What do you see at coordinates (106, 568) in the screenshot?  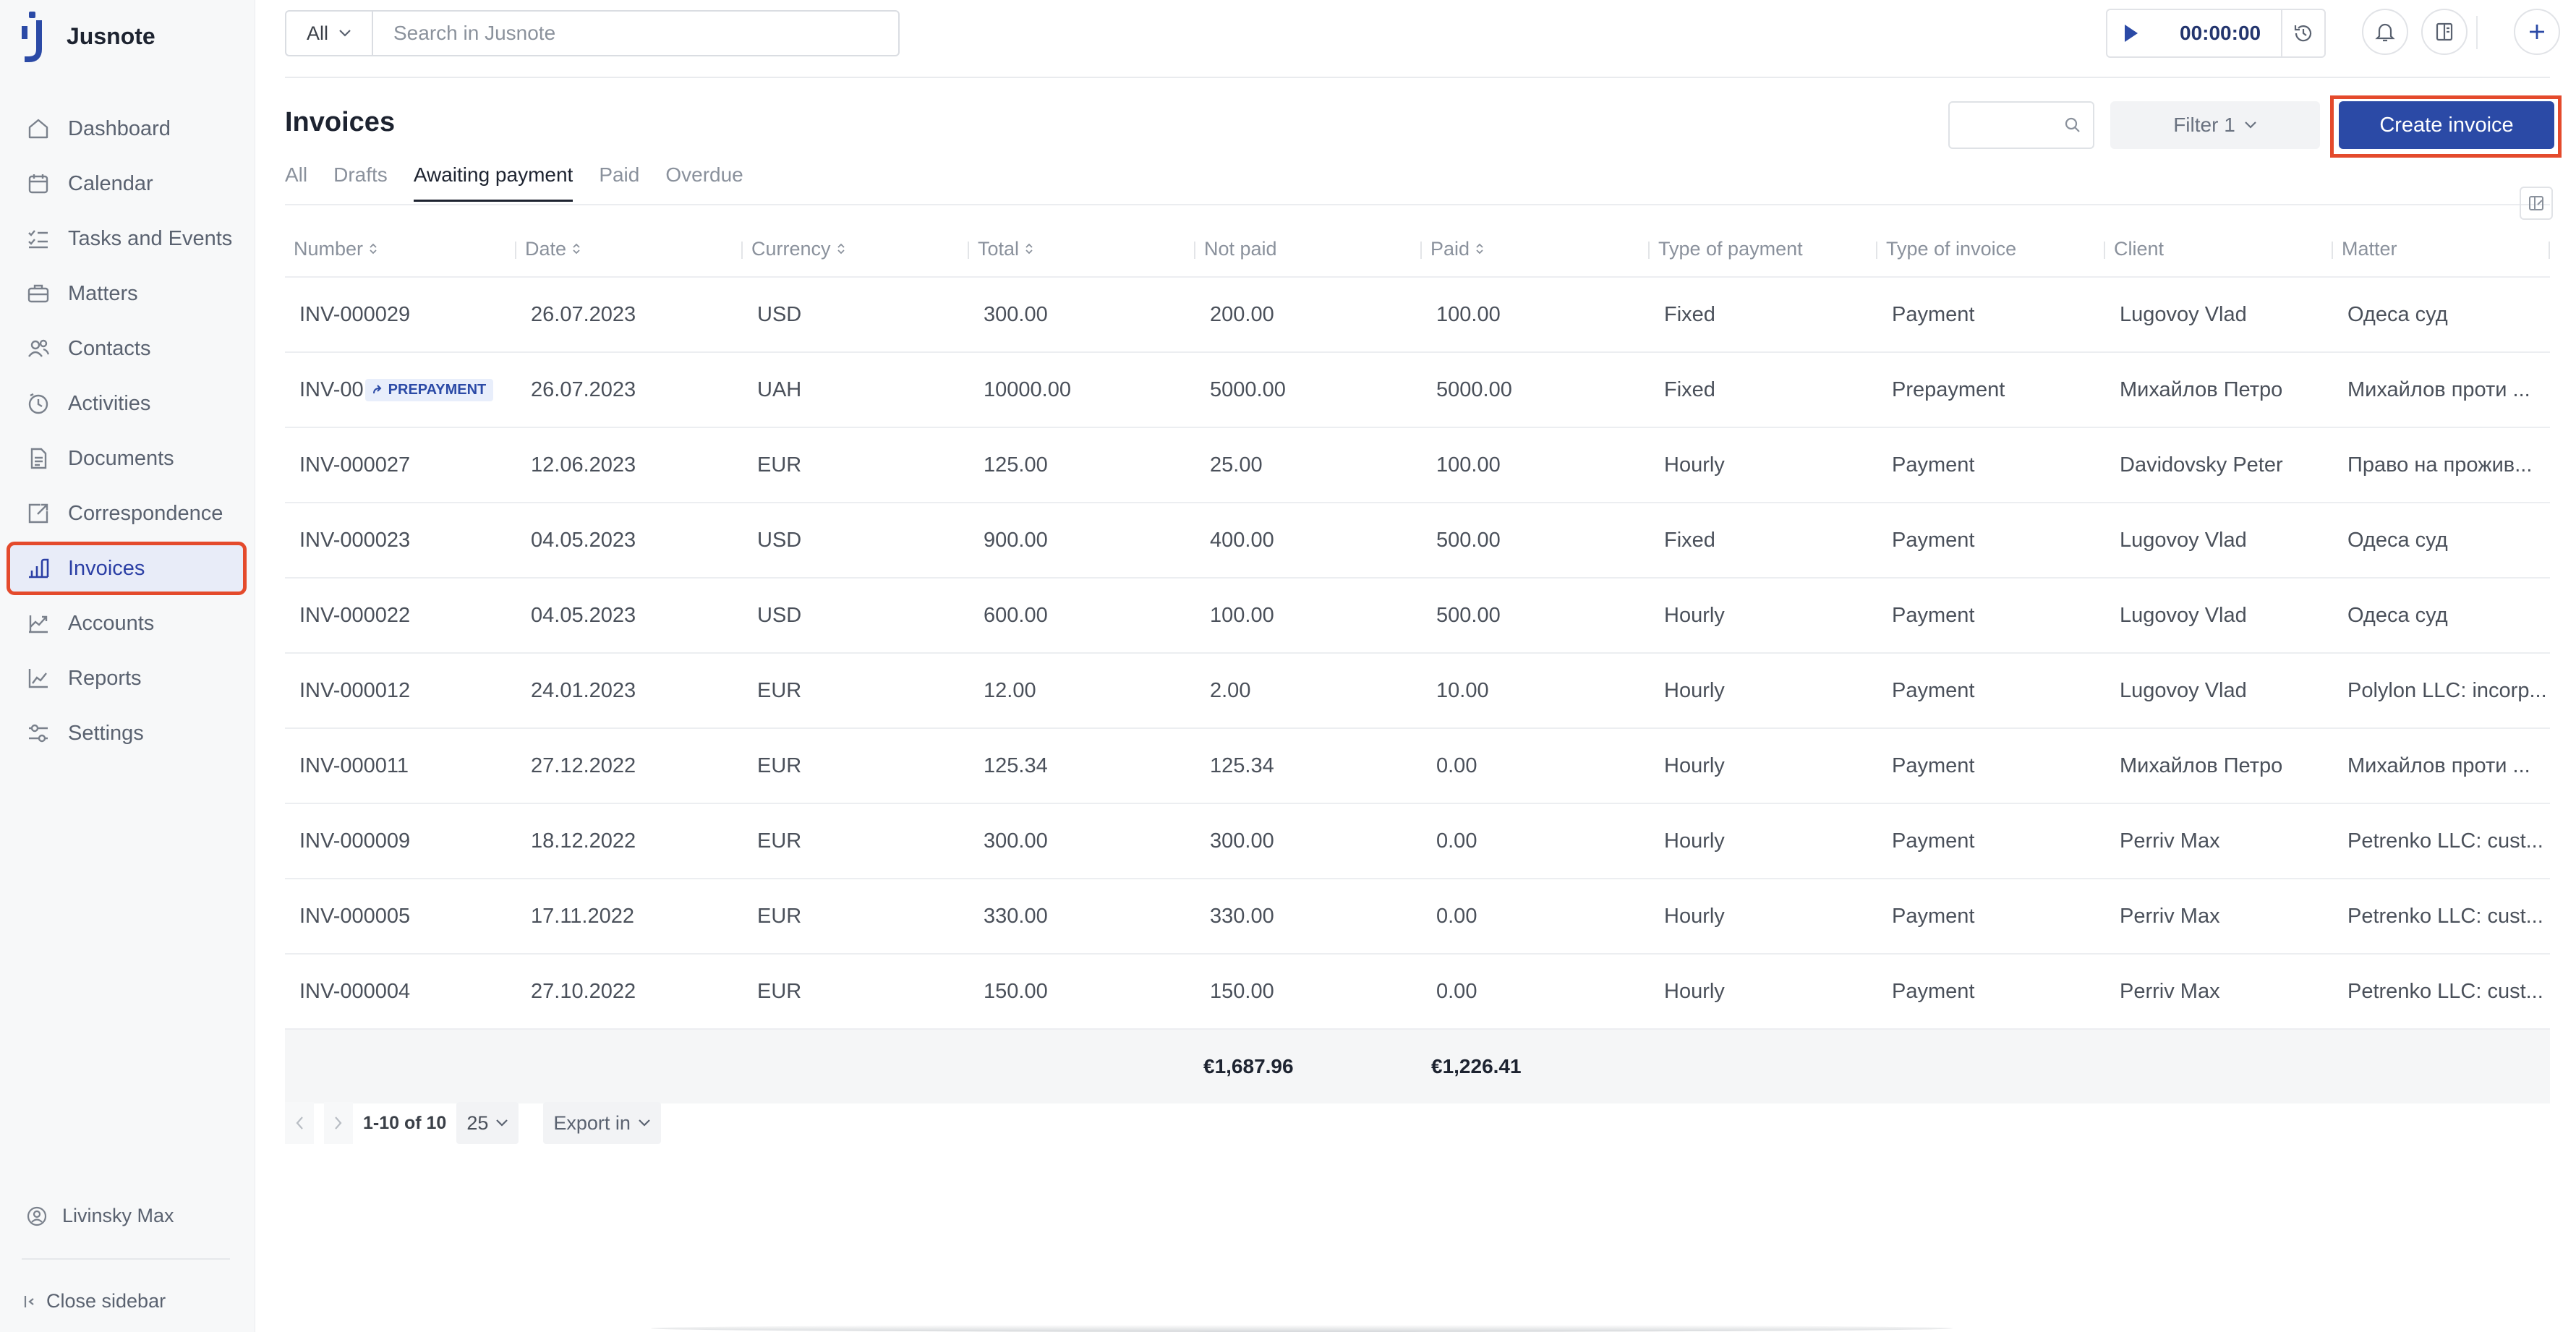 I see `sidebar-item-label: Invoices` at bounding box center [106, 568].